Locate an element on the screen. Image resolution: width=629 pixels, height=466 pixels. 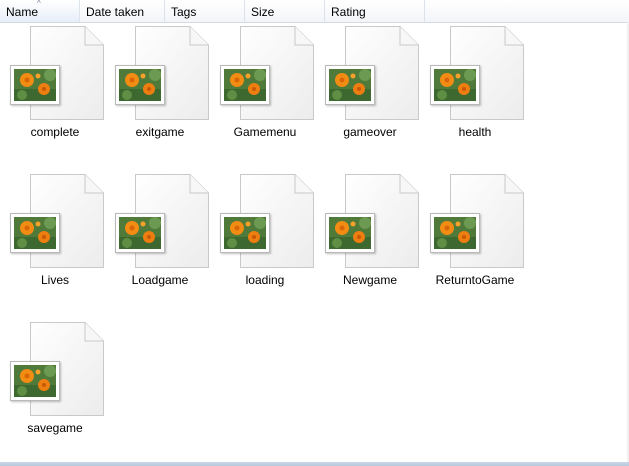
file-name-label: Lives is located at coordinates (54, 280).